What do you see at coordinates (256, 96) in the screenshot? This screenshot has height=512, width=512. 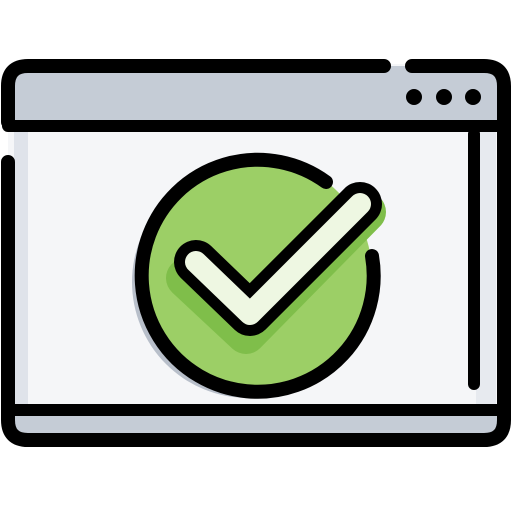 I see `title-bar` at bounding box center [256, 96].